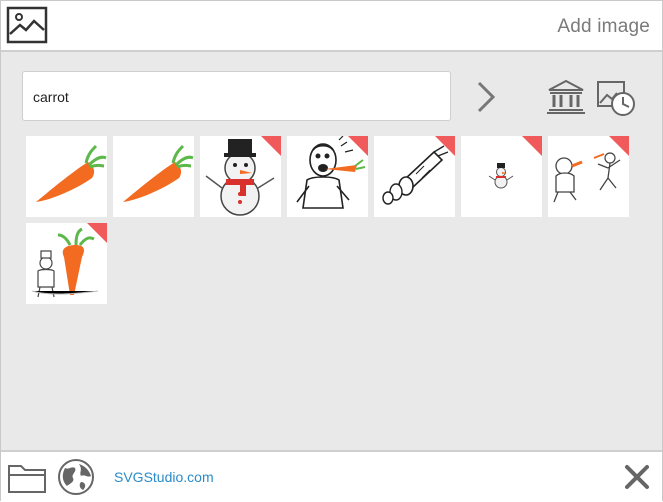  What do you see at coordinates (566, 97) in the screenshot?
I see `museum-icon` at bounding box center [566, 97].